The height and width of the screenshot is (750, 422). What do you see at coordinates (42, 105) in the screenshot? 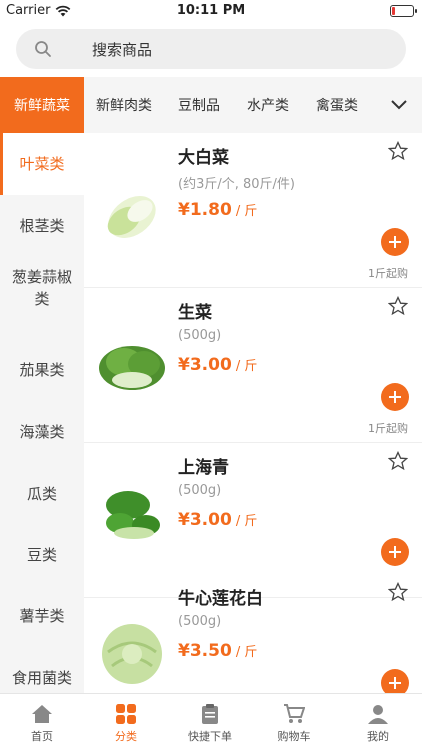
I see `category-tab-active: 新鲜蔬菜` at bounding box center [42, 105].